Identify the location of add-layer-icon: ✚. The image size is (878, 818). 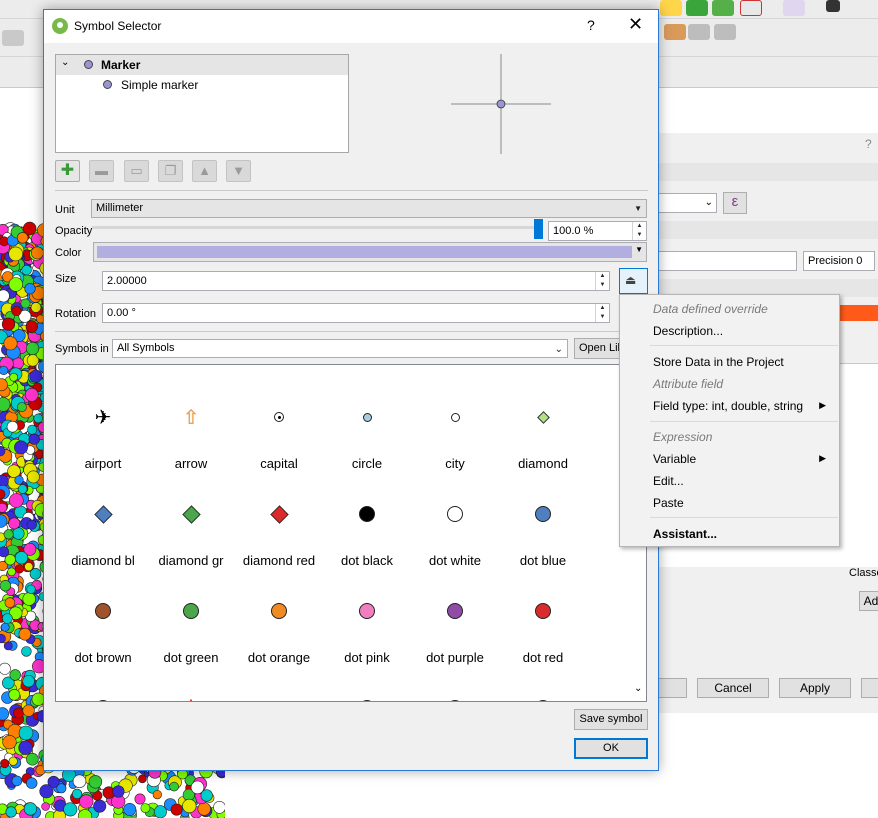
(67, 171).